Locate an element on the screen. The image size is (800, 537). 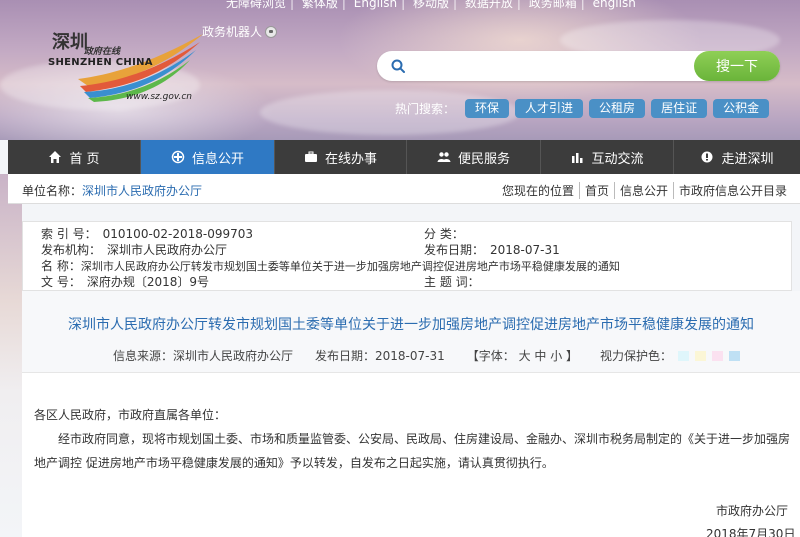
top-link: english is located at coordinates (614, 5).